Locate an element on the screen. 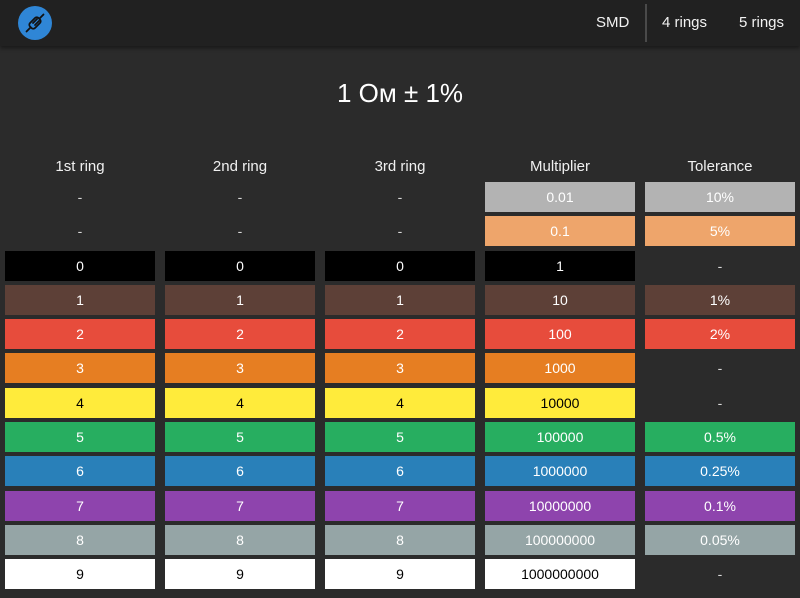 Image resolution: width=800 pixels, height=598 pixels. first-ring-violet-cell: 7 is located at coordinates (80, 505).